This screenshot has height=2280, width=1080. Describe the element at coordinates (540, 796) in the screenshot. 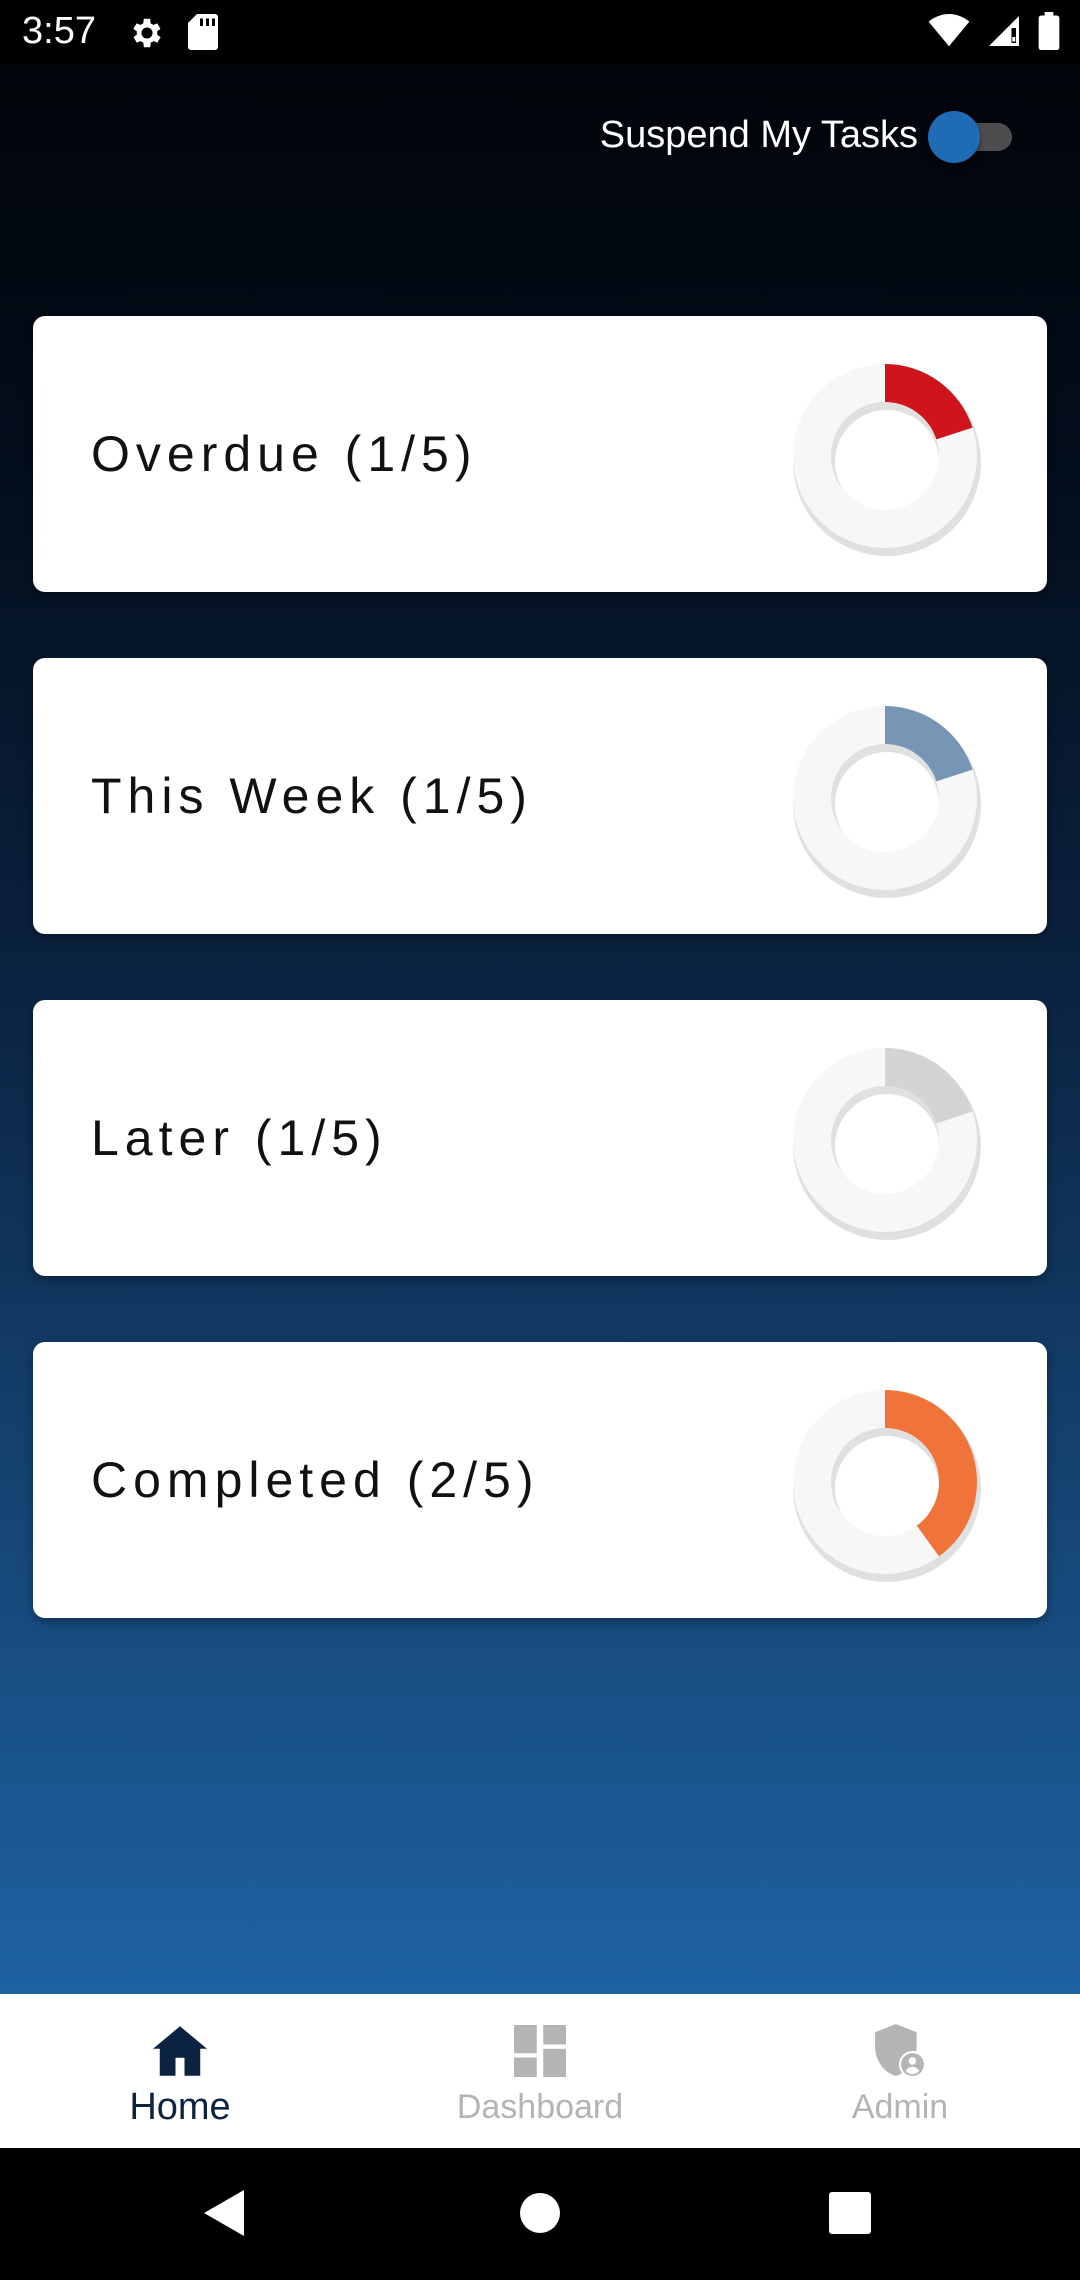

I see `card-this-week: This Week (1/5)` at that location.